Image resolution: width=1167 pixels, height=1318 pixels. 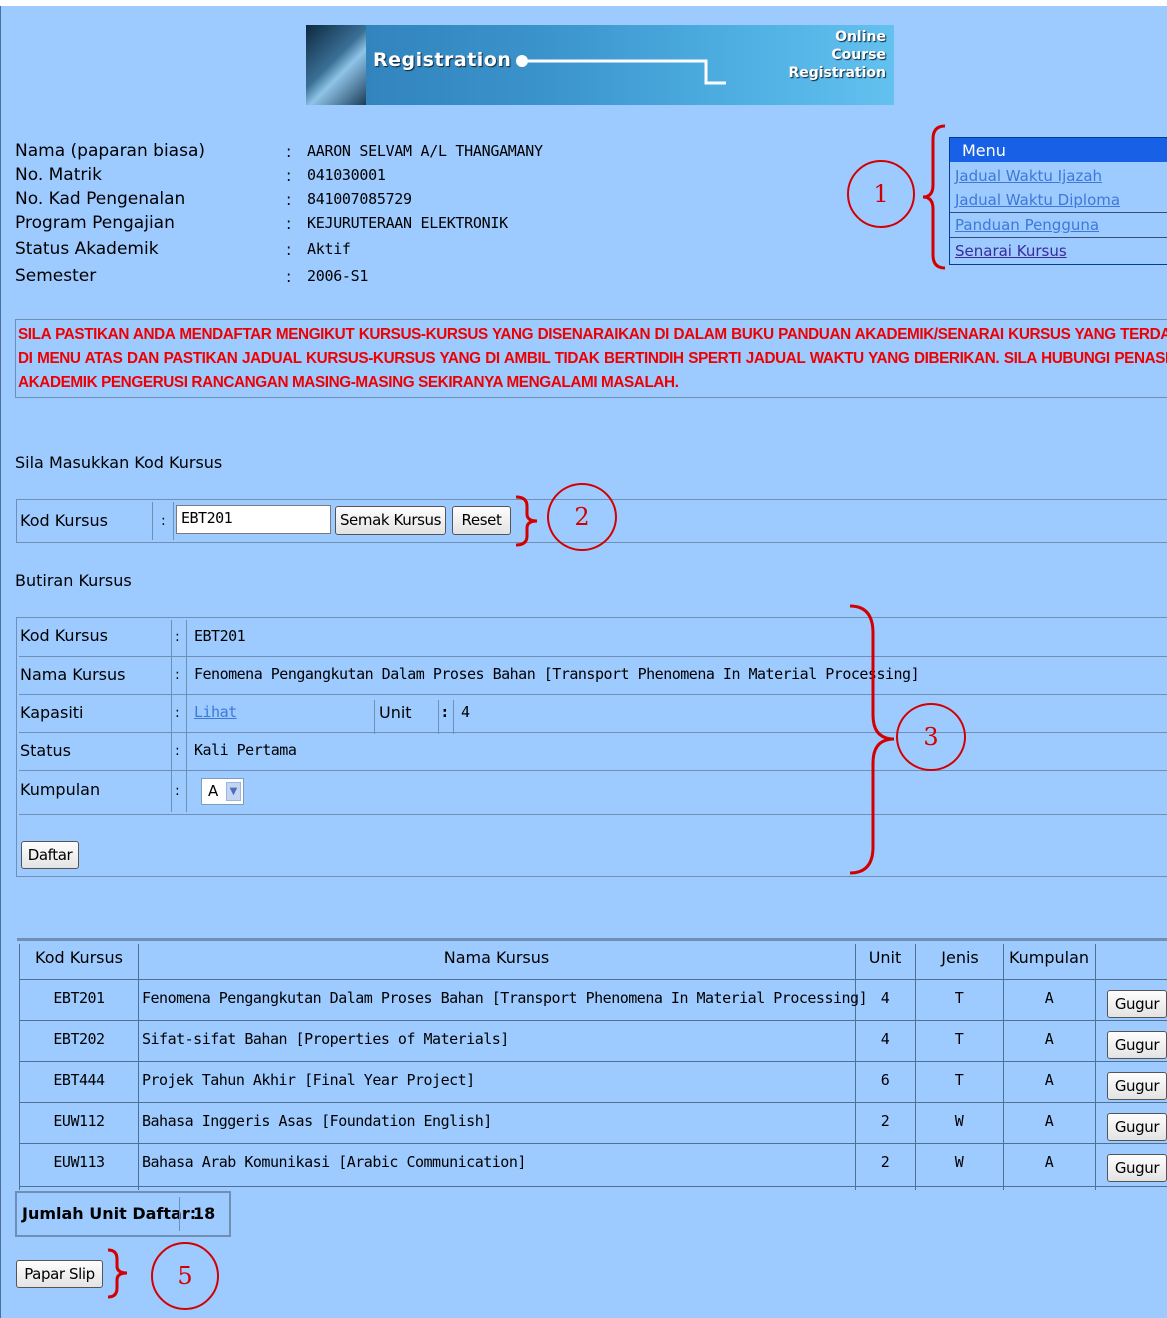 What do you see at coordinates (60, 789) in the screenshot?
I see `detail-kumpulan-label: Kumpulan` at bounding box center [60, 789].